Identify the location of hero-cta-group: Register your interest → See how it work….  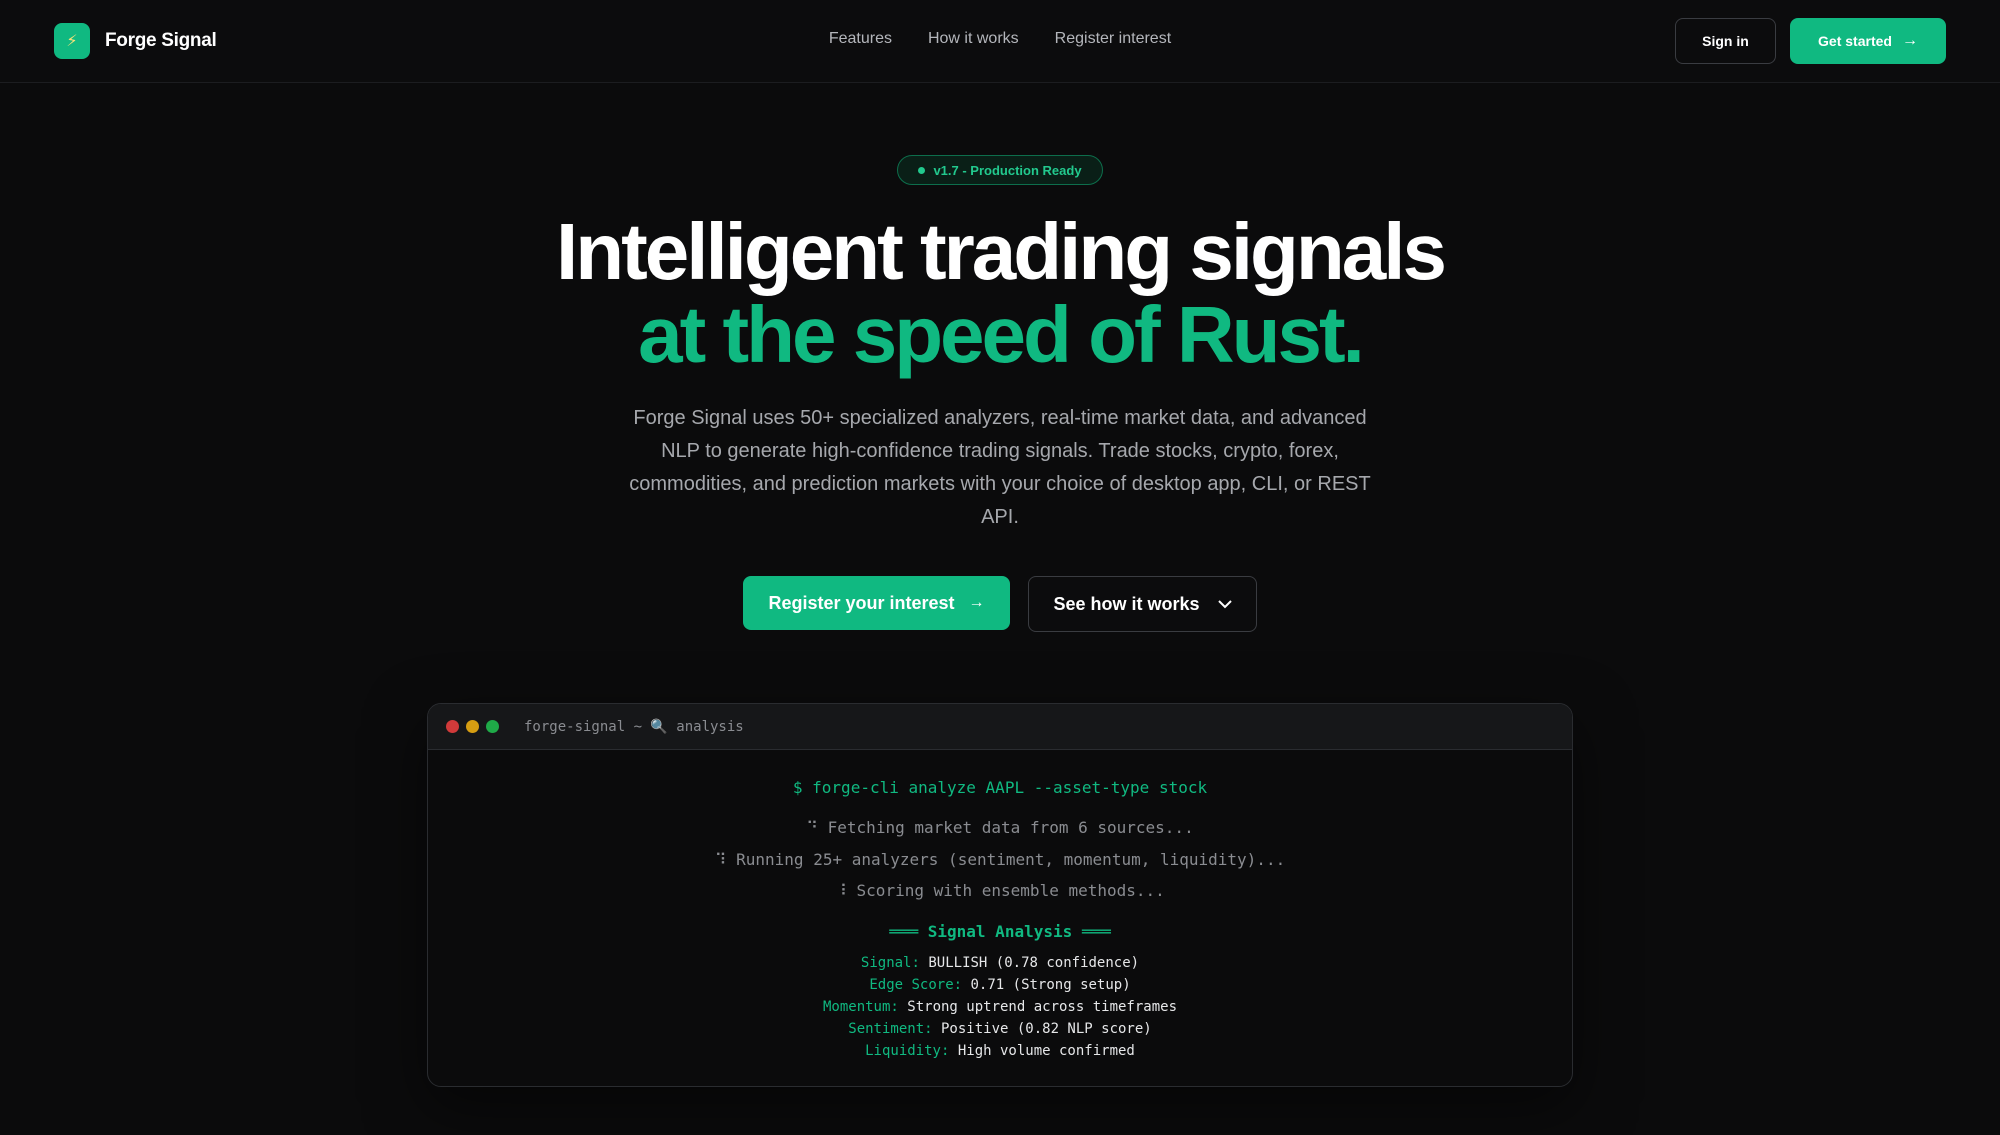
(1000, 604).